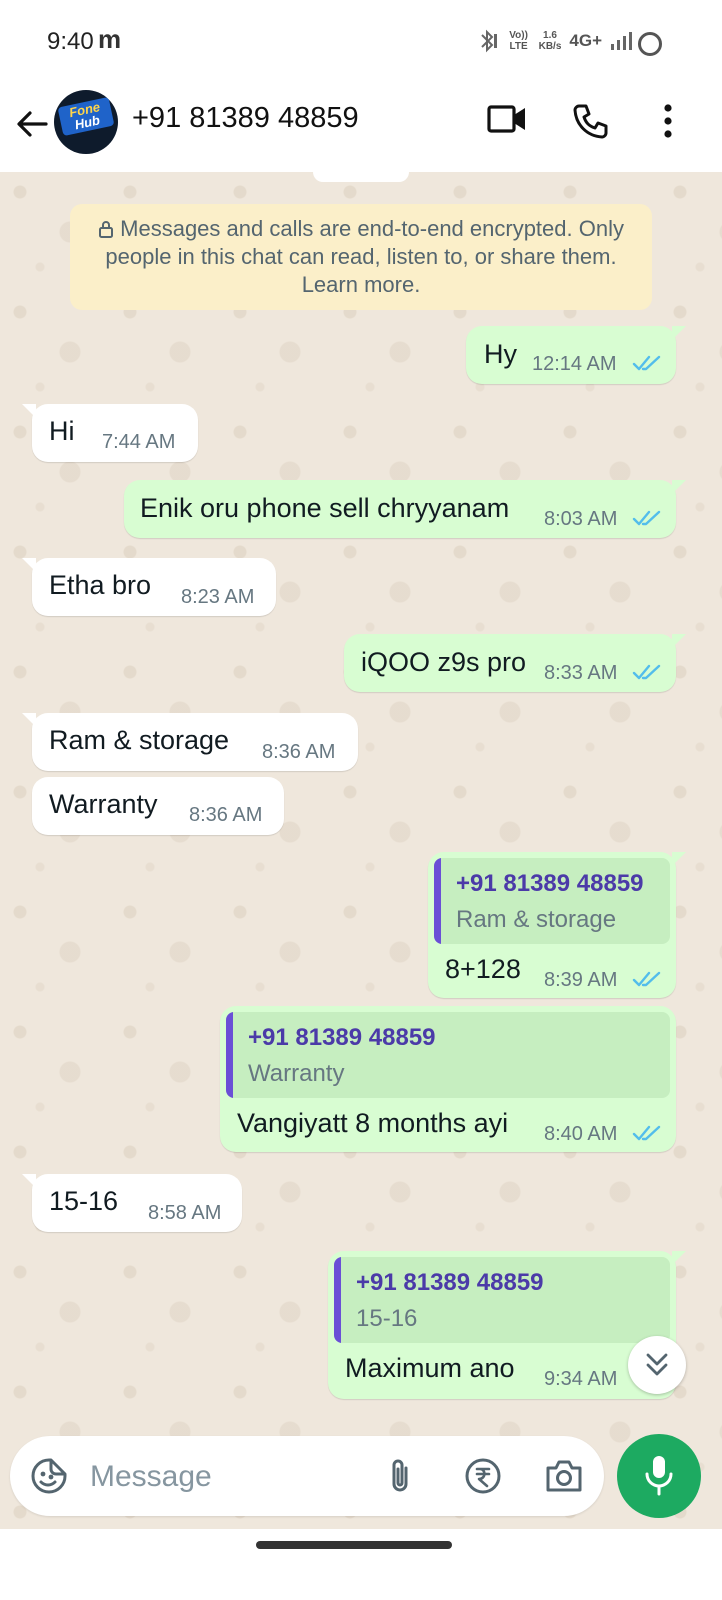  Describe the element at coordinates (373, 1123) in the screenshot. I see `message-text: Vangiyatt 8 months ayi` at that location.